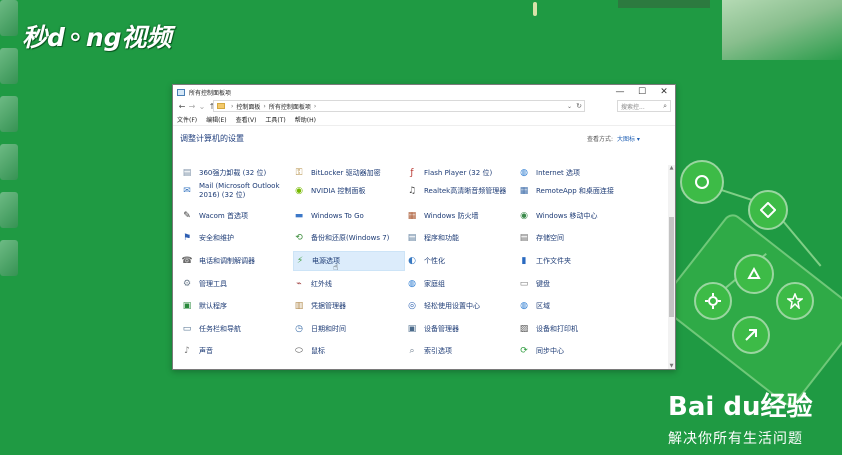 The width and height of the screenshot is (842, 455). Describe the element at coordinates (600, 139) in the screenshot. I see `view-by-label: 查看方式:` at that location.